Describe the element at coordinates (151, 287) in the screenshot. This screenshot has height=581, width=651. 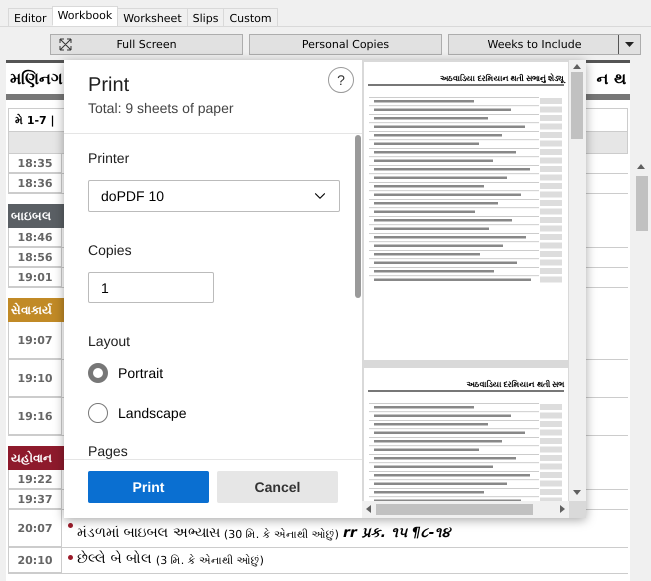
I see `copies-field: 1` at that location.